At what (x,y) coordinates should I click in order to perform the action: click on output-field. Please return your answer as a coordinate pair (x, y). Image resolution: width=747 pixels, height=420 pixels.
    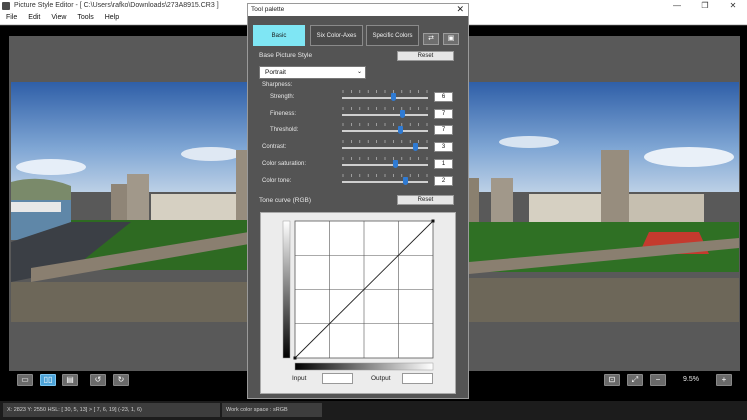
    Looking at the image, I should click on (417, 378).